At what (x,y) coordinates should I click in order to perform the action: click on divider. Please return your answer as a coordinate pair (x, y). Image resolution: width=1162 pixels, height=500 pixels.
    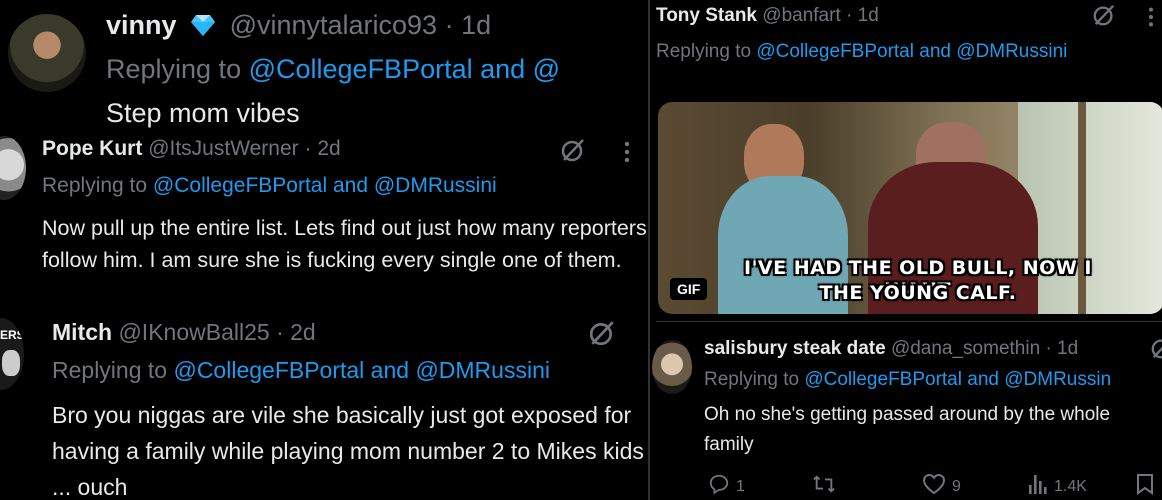
    Looking at the image, I should click on (909, 321).